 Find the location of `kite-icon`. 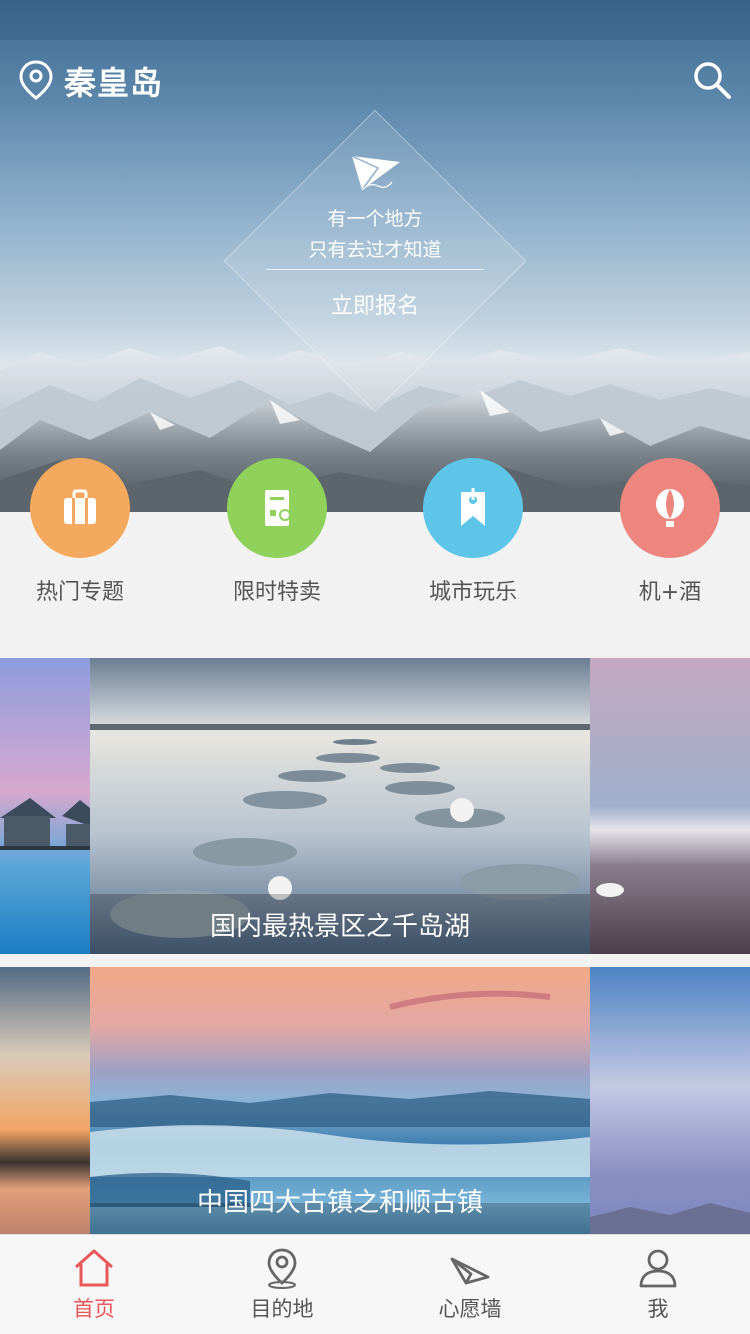

kite-icon is located at coordinates (375, 173).